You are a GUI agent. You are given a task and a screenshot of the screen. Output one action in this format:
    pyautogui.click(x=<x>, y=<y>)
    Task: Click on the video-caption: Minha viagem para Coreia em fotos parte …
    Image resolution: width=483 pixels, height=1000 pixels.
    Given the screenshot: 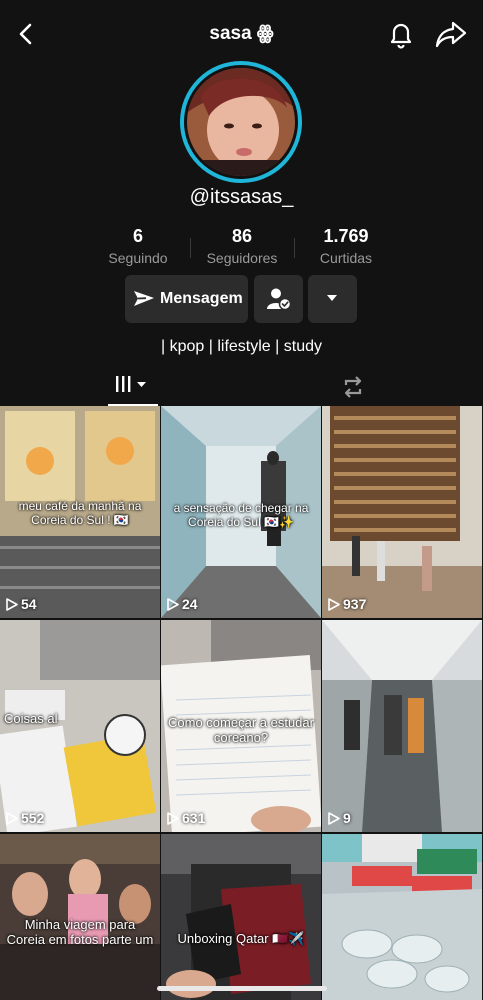 What is the action you would take?
    pyautogui.click(x=80, y=932)
    